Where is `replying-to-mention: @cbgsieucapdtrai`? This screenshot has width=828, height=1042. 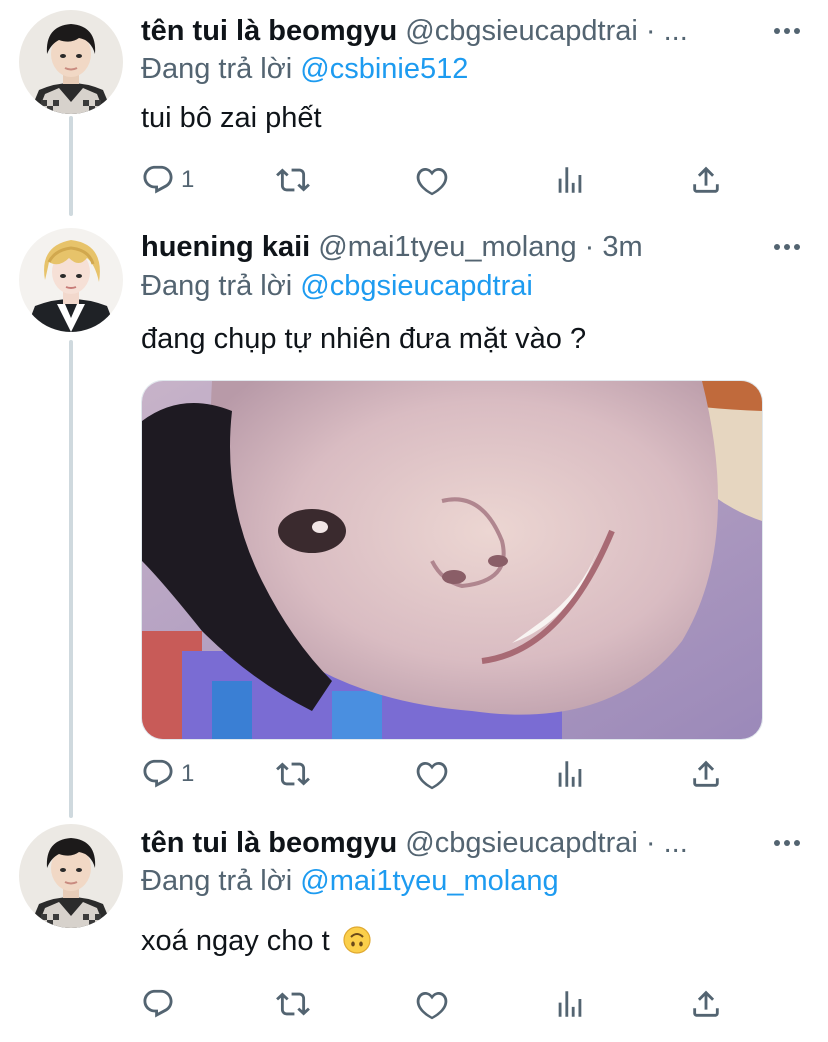
replying-to-mention: @cbgsieucapdtrai is located at coordinates (416, 286).